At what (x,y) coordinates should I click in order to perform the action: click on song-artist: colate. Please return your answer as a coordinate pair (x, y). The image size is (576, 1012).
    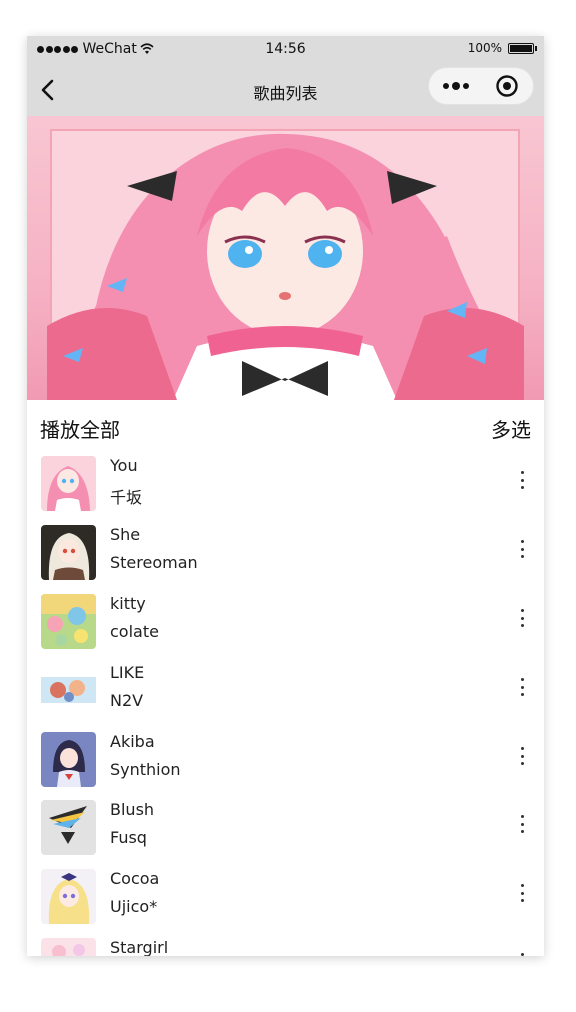
    Looking at the image, I should click on (134, 631).